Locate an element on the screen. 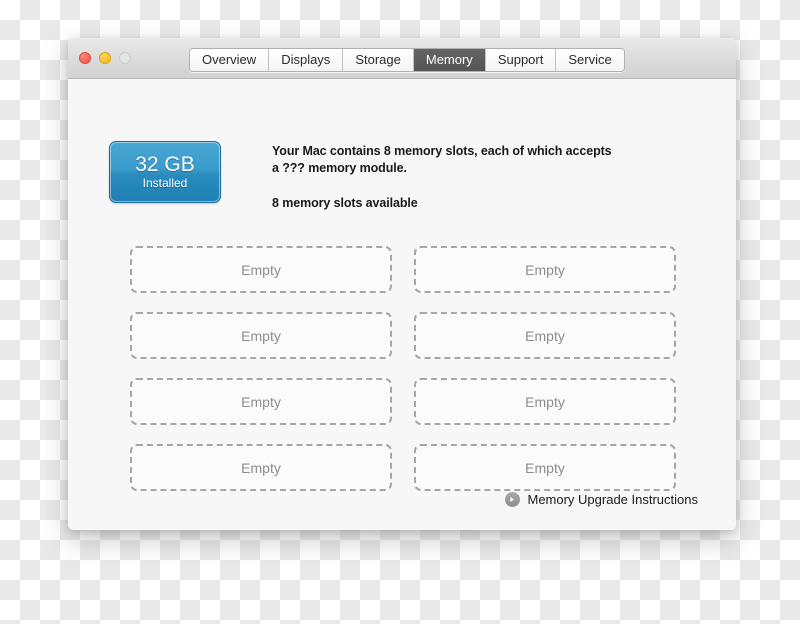 The width and height of the screenshot is (800, 624). tab-support: Support is located at coordinates (520, 60).